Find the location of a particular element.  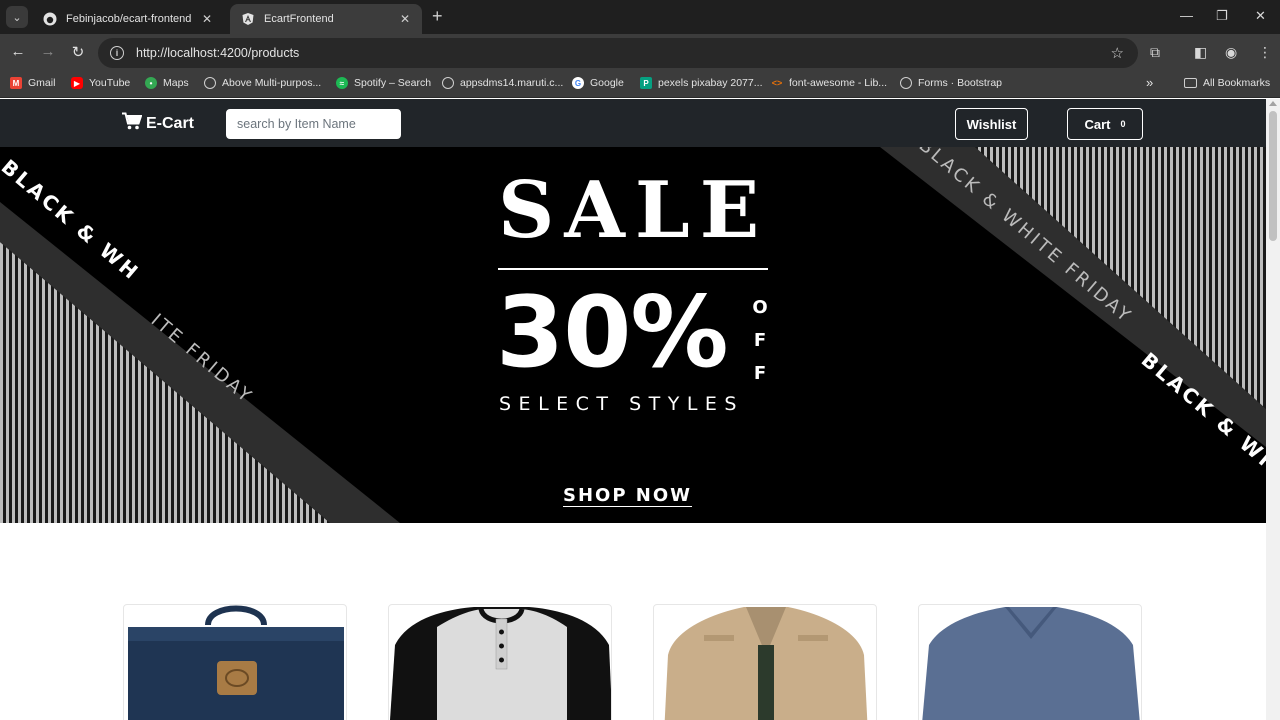

bookmark-youtube: ▶ YouTube is located at coordinates (100, 83).